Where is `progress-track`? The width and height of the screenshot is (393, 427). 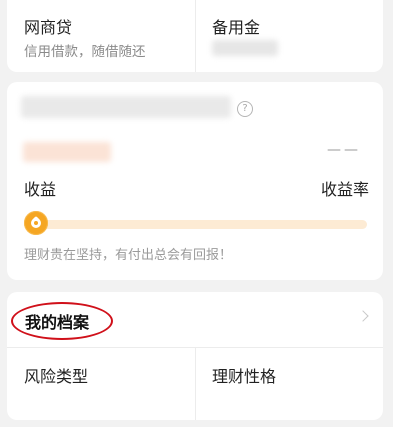 progress-track is located at coordinates (196, 224).